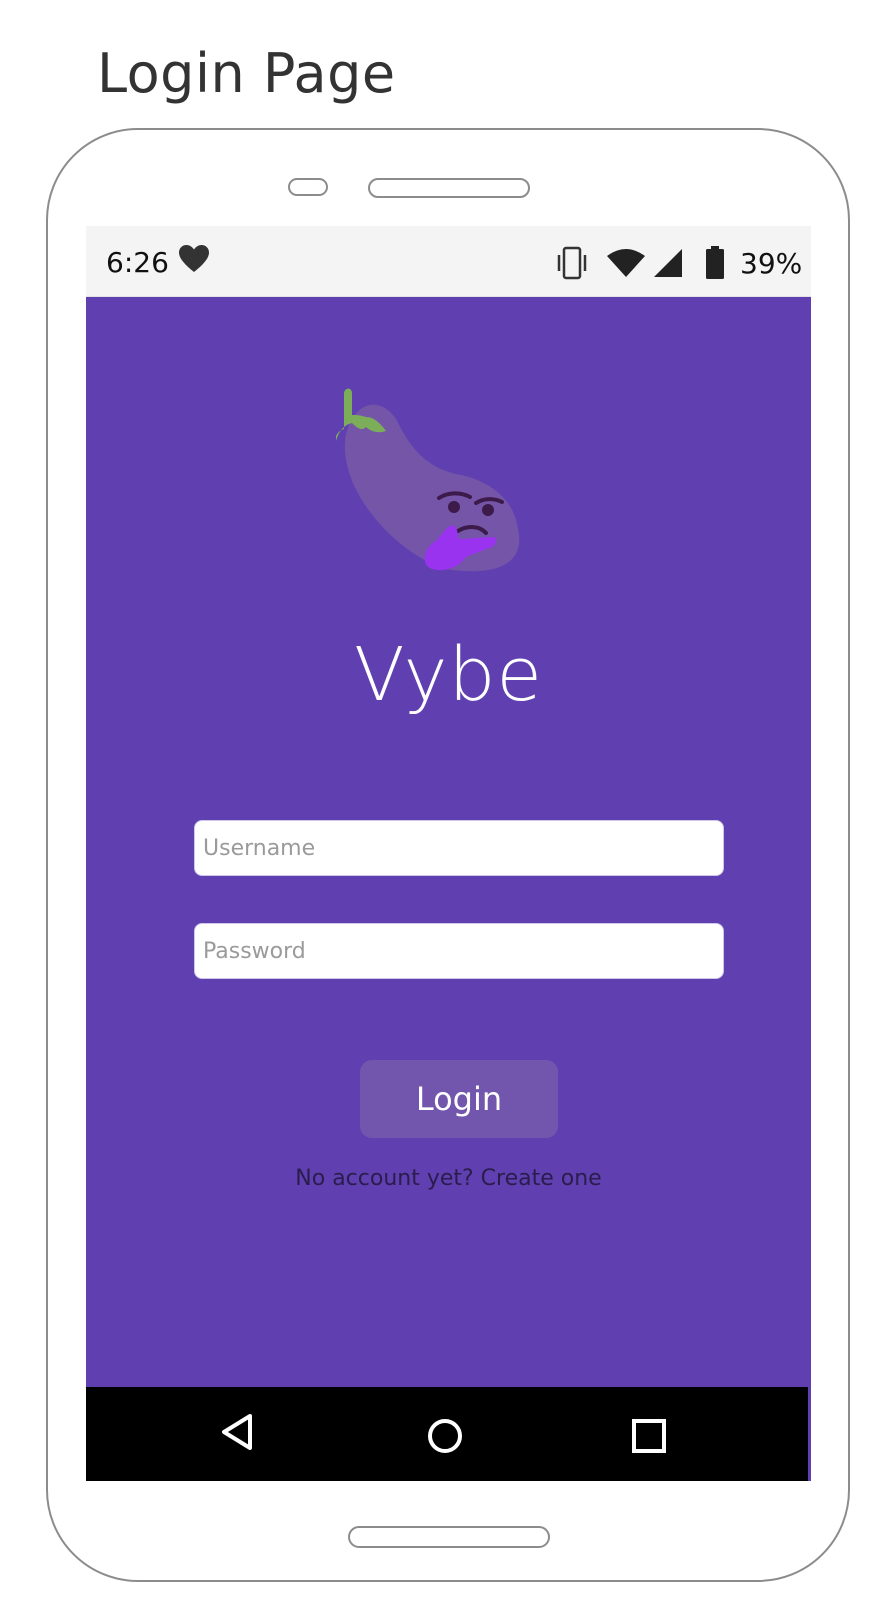 The height and width of the screenshot is (1610, 888). What do you see at coordinates (715, 265) in the screenshot?
I see `battery-icon` at bounding box center [715, 265].